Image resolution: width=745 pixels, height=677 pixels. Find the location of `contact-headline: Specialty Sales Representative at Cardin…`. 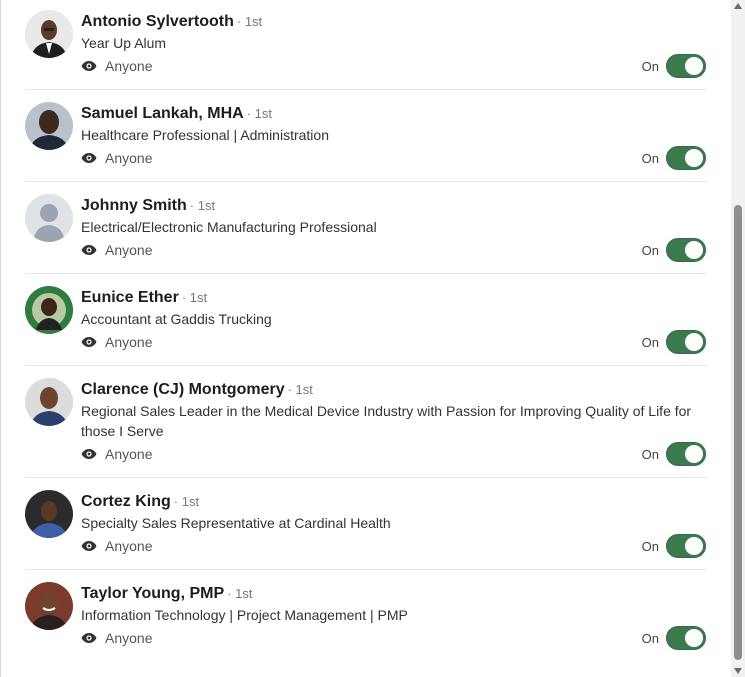

contact-headline: Specialty Sales Representative at Cardin… is located at coordinates (236, 523).